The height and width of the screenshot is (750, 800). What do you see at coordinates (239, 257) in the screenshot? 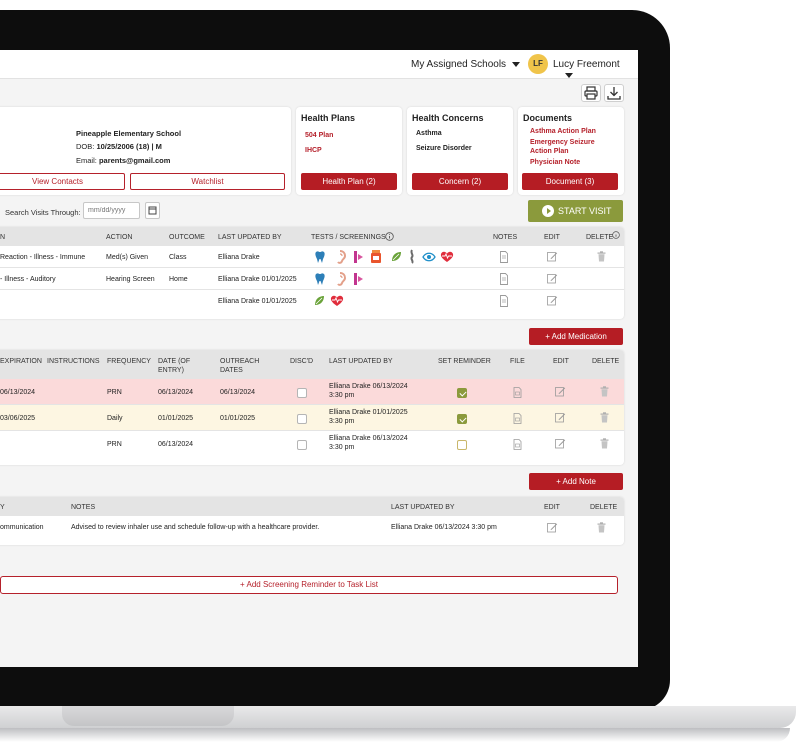
I see `visit-updated-by: Elliana Drake` at bounding box center [239, 257].